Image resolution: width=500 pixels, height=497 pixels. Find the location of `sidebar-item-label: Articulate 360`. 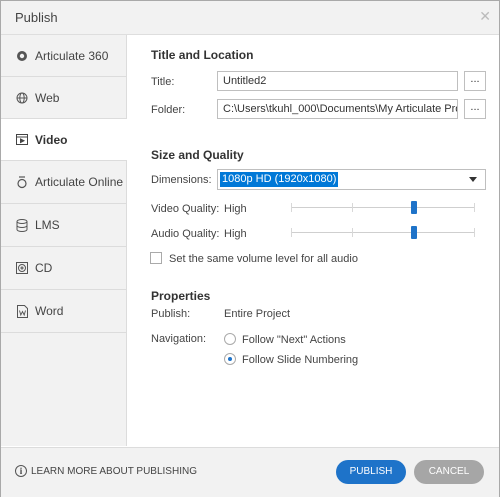

sidebar-item-label: Articulate 360 is located at coordinates (72, 55).